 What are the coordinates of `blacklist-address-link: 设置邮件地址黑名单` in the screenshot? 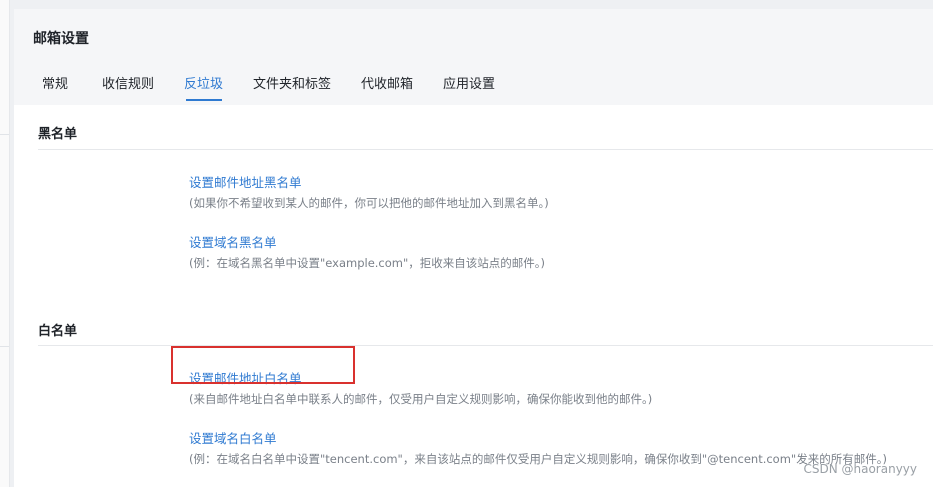 It's located at (245, 181).